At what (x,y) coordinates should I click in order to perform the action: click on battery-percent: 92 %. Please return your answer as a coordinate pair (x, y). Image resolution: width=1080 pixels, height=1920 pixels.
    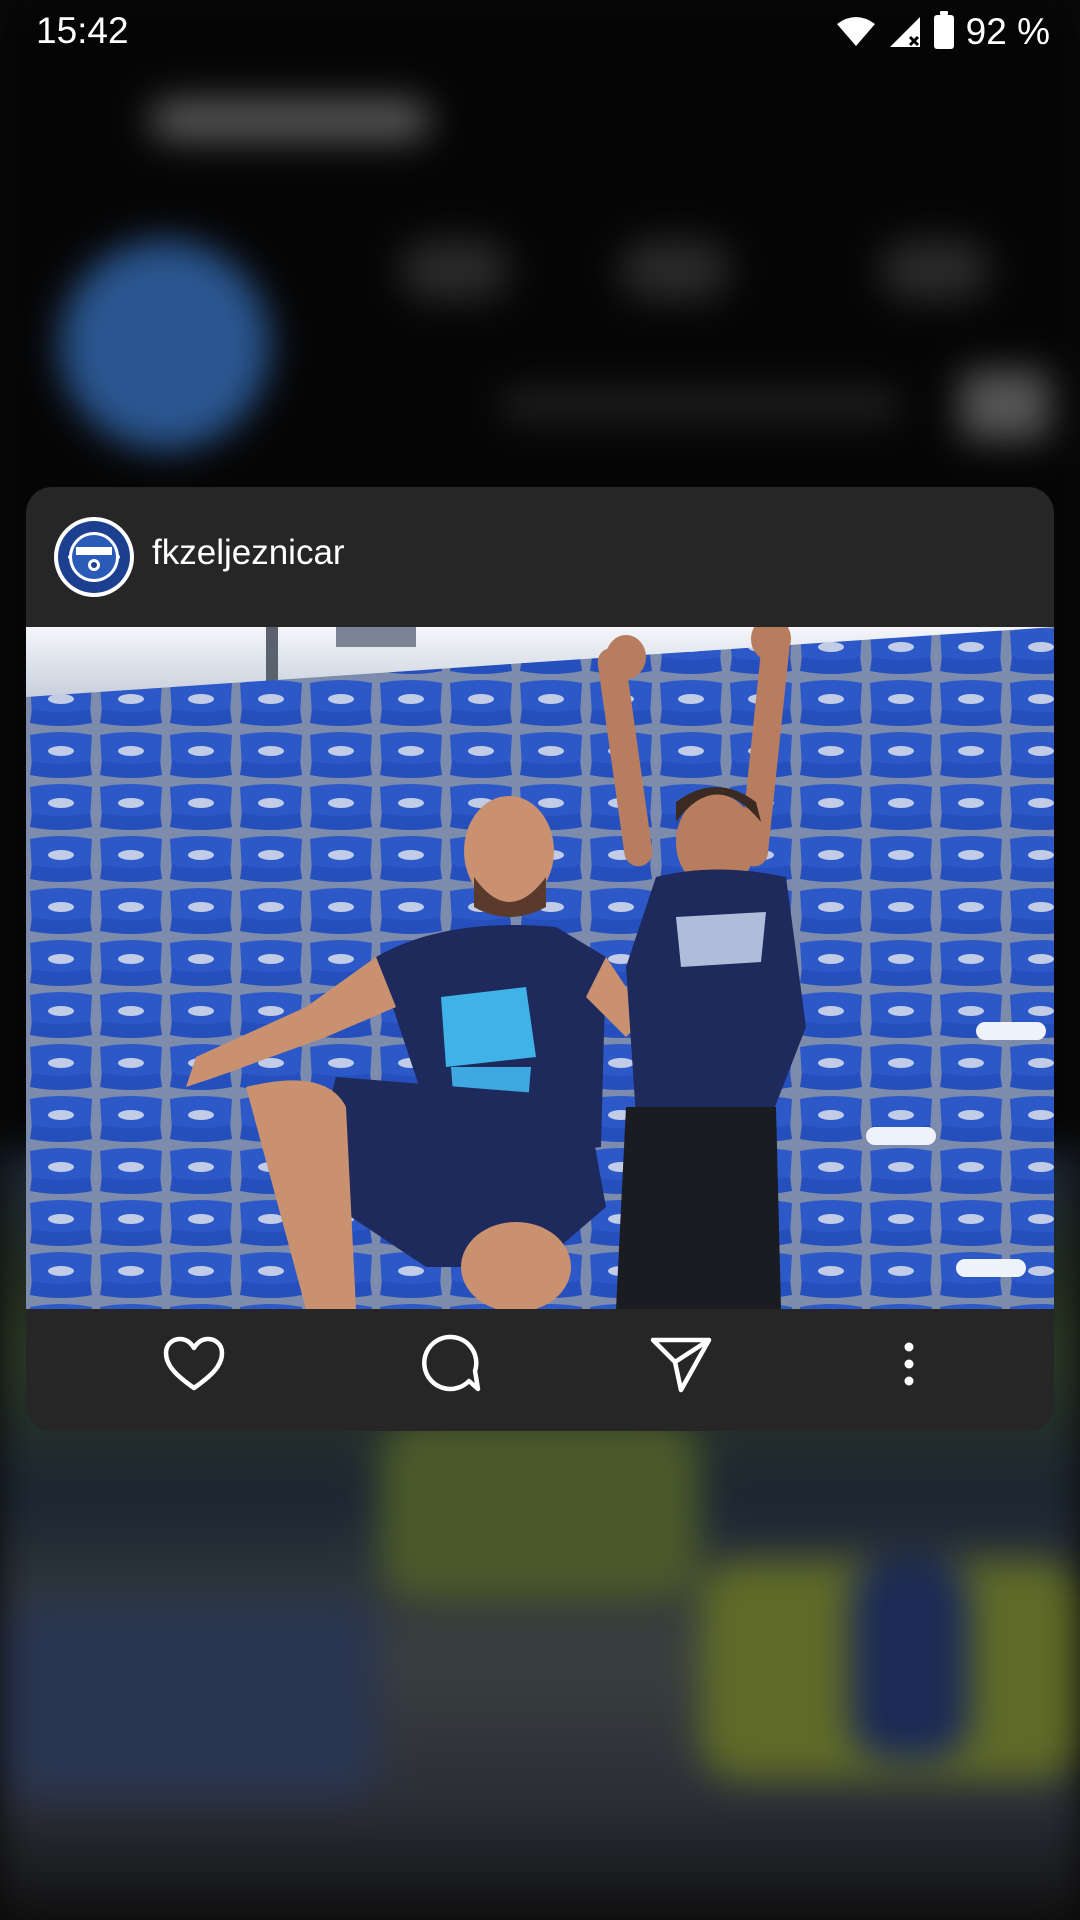
    Looking at the image, I should click on (1007, 31).